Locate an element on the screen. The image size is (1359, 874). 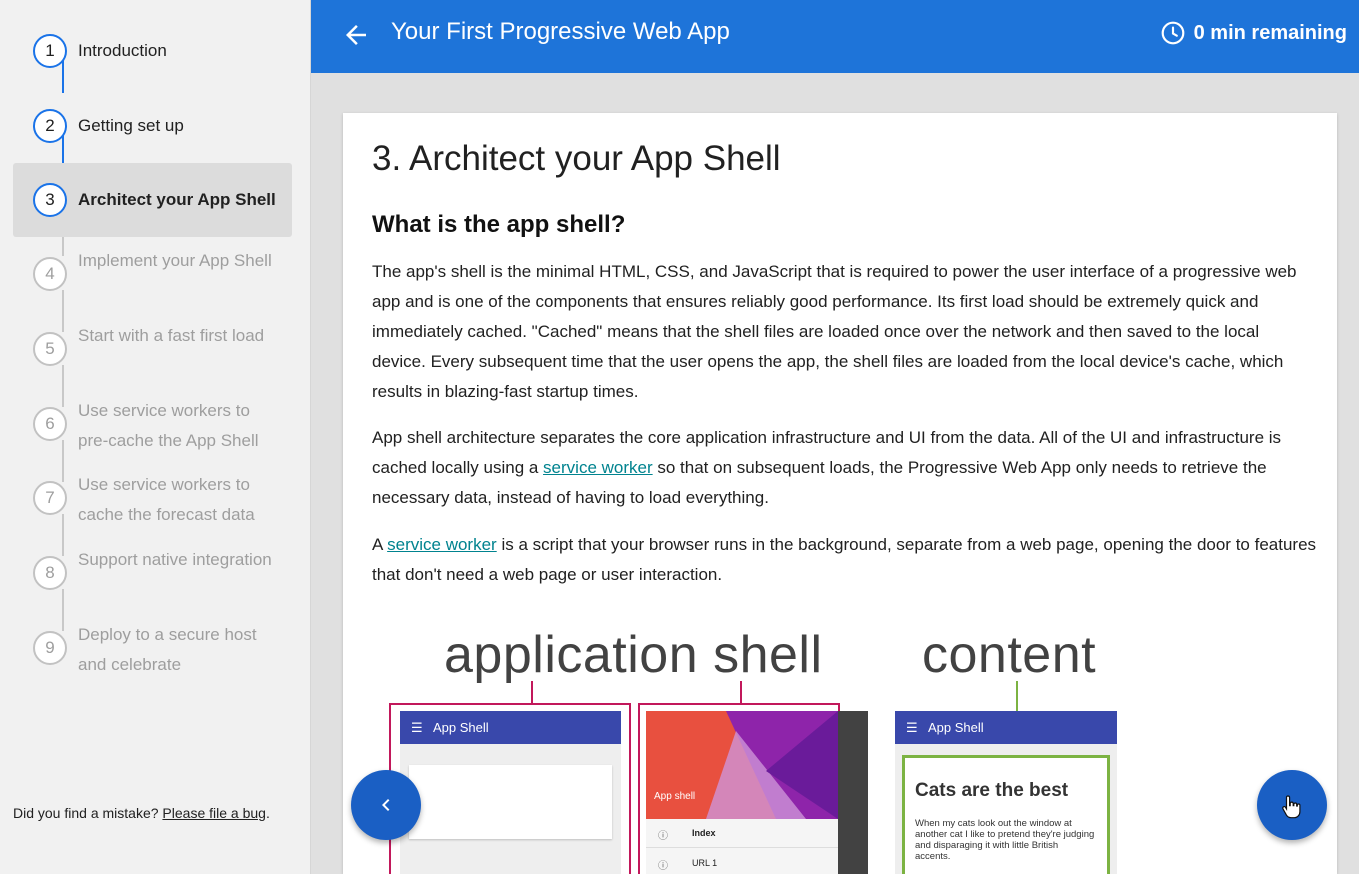
file-bug-link: Please file a bug is located at coordinates (214, 813).